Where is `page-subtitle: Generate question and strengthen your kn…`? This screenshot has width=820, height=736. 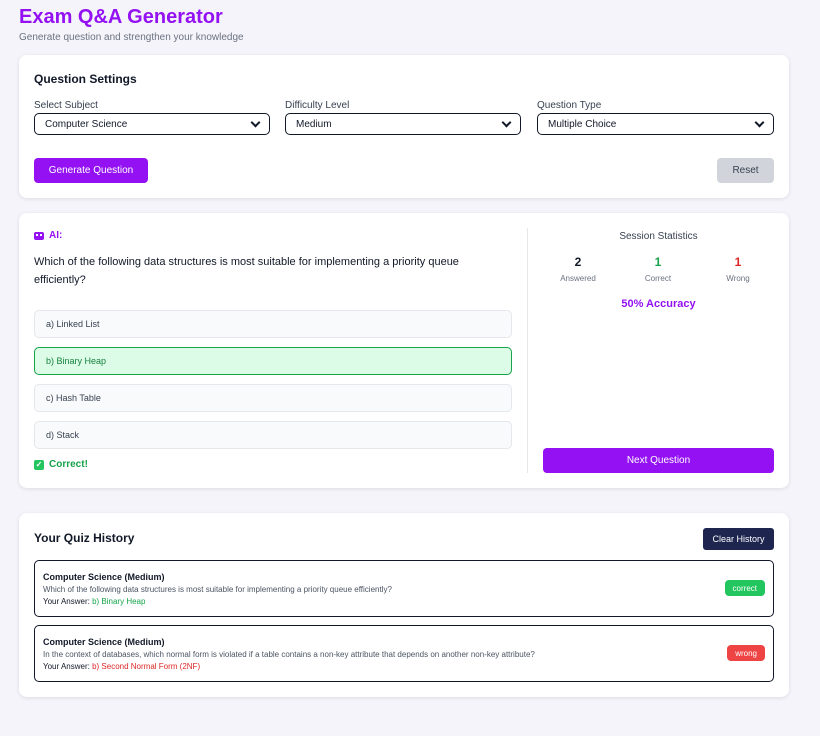
page-subtitle: Generate question and strengthen your kn… is located at coordinates (131, 37).